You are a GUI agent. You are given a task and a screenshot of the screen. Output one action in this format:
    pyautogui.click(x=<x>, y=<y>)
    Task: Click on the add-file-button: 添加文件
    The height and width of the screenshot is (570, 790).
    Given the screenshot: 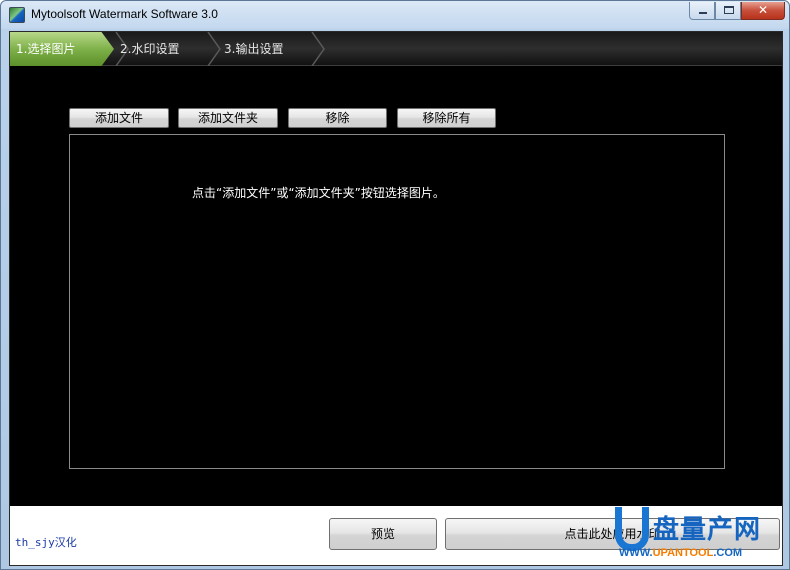 What is the action you would take?
    pyautogui.click(x=119, y=118)
    